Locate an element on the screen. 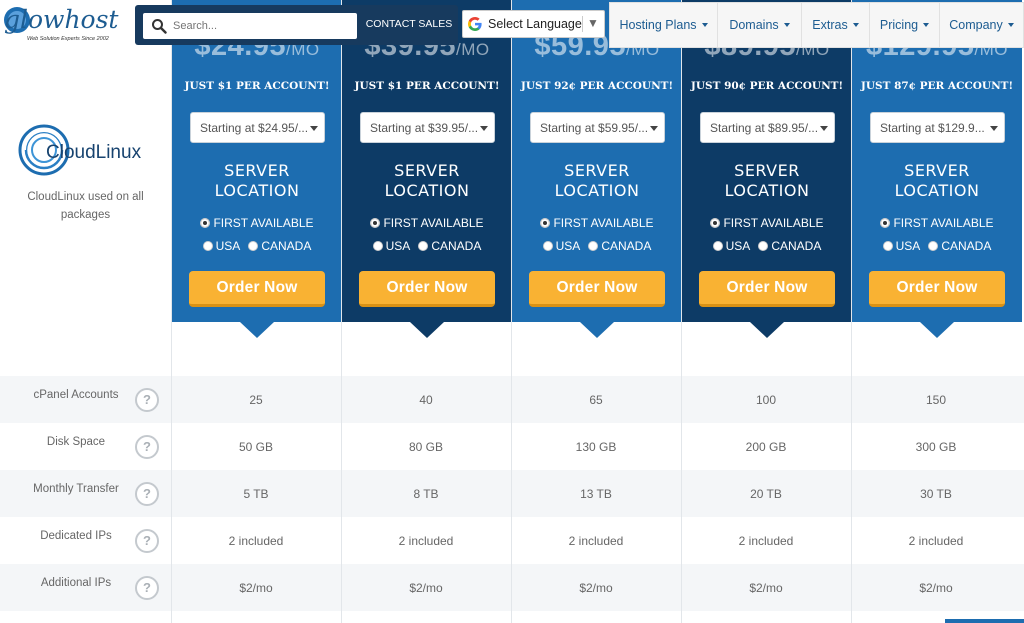 The width and height of the screenshot is (1024, 623). language-select-divider is located at coordinates (582, 24).